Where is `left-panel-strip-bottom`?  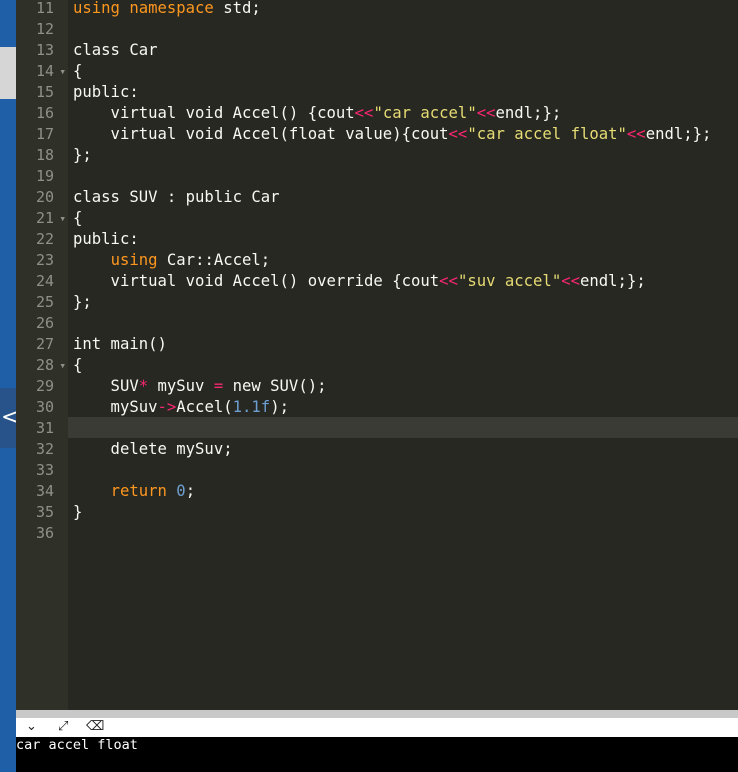
left-panel-strip-bottom is located at coordinates (8, 741).